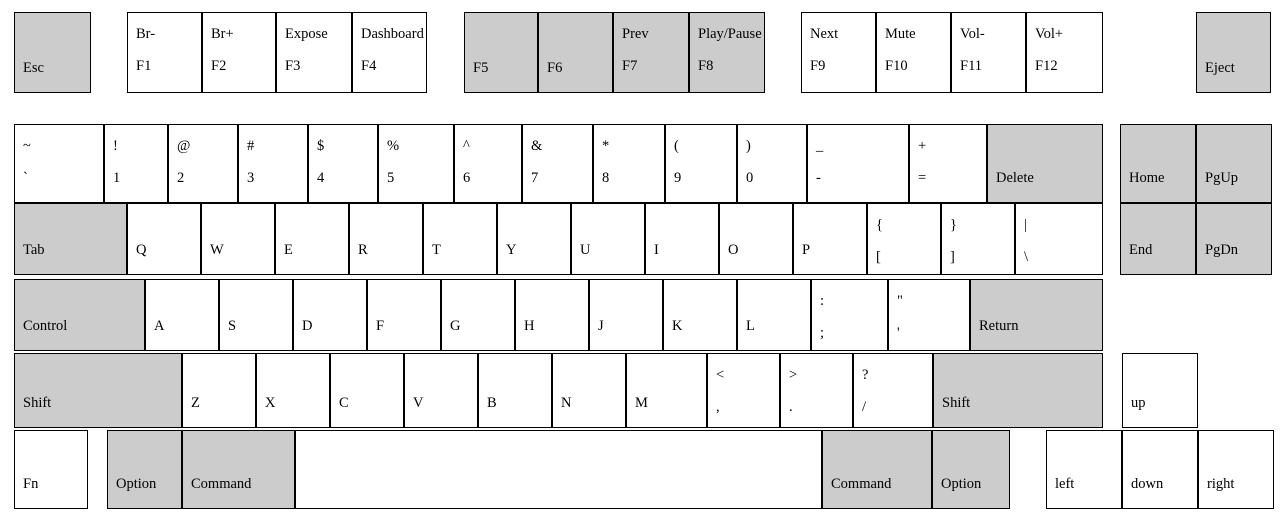 This screenshot has width=1285, height=515. Describe the element at coordinates (893, 390) in the screenshot. I see `key-slash: ? /` at that location.